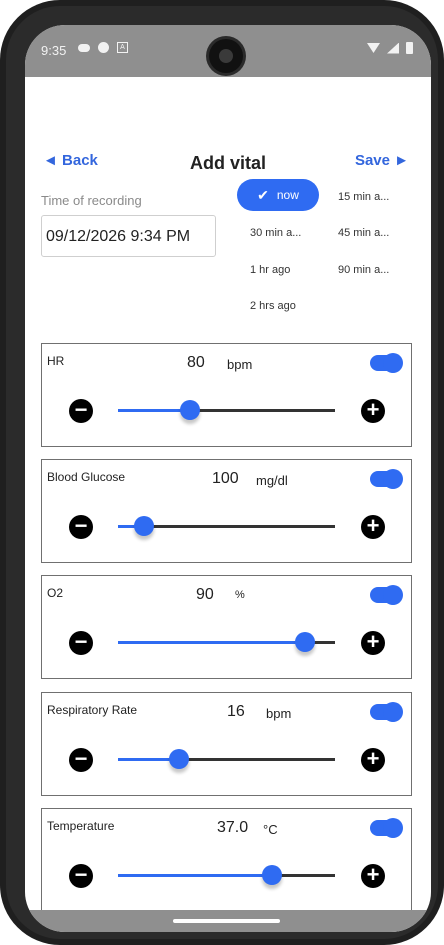 The width and height of the screenshot is (444, 945). What do you see at coordinates (84, 47) in the screenshot?
I see `cloud-icon` at bounding box center [84, 47].